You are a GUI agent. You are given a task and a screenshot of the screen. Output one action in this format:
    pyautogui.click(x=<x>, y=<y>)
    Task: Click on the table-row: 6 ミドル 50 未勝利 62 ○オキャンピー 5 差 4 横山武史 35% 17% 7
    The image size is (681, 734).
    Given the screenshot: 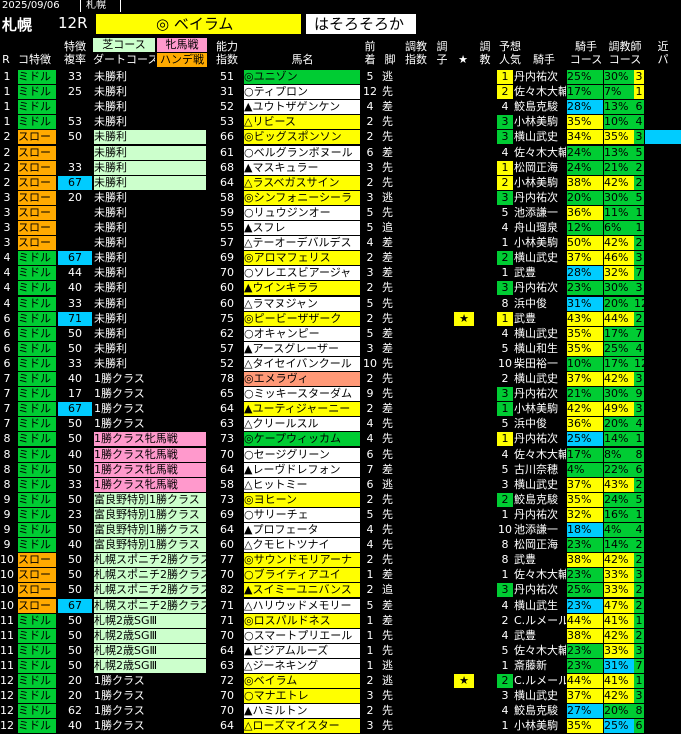 What is the action you would take?
    pyautogui.click(x=340, y=334)
    